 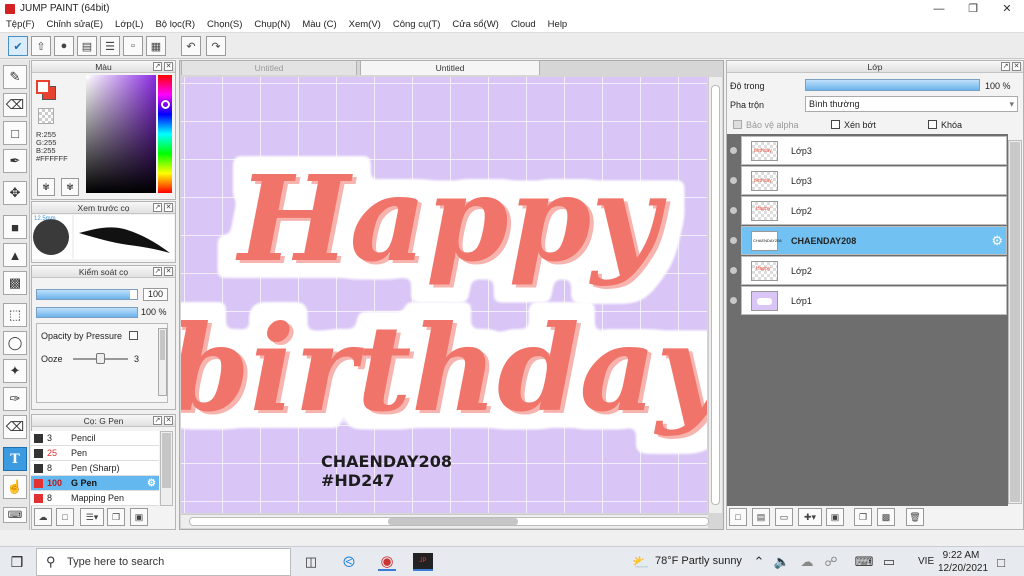 What do you see at coordinates (95, 483) in the screenshot?
I see `brush-item-g-pen: 100 G Pen ⚙` at bounding box center [95, 483].